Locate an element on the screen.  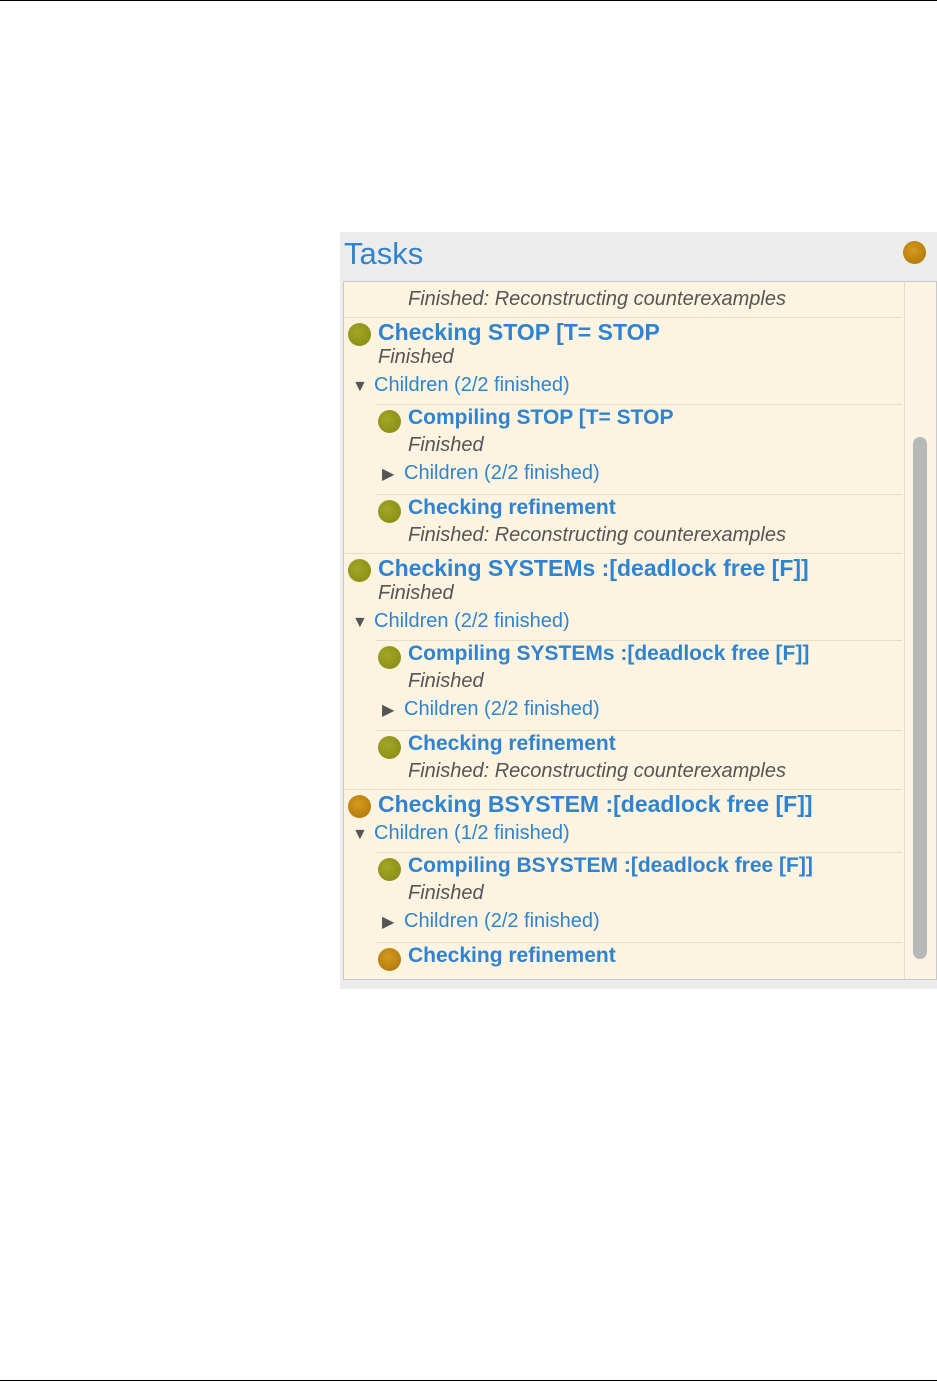
panel-status-icon is located at coordinates (914, 252).